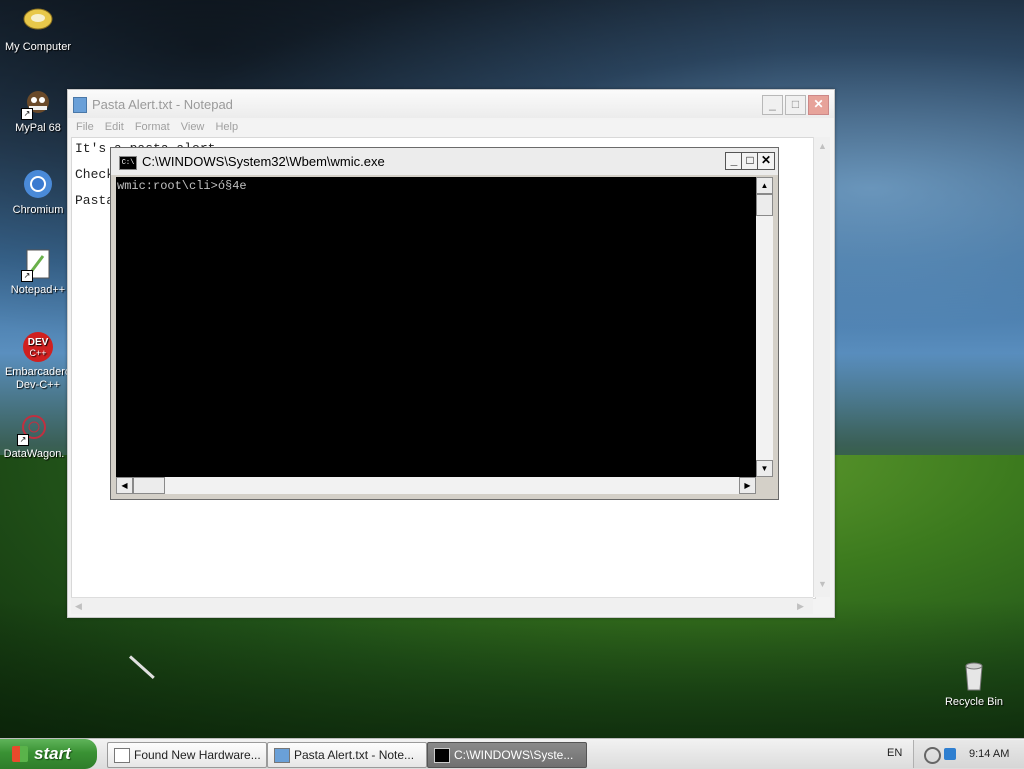  Describe the element at coordinates (38, 265) in the screenshot. I see `notepadpp-icon: ↗` at that location.